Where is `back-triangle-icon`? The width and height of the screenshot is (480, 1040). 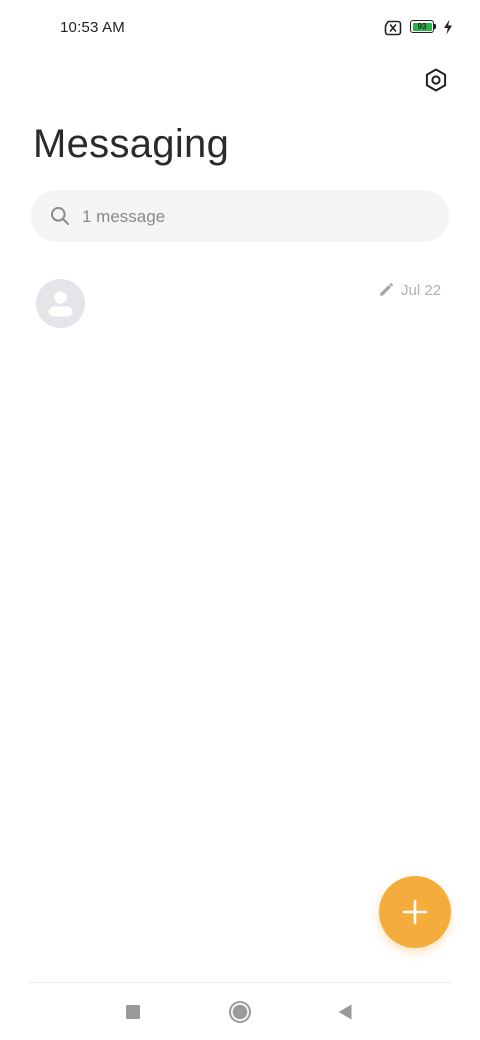
back-triangle-icon is located at coordinates (345, 1011).